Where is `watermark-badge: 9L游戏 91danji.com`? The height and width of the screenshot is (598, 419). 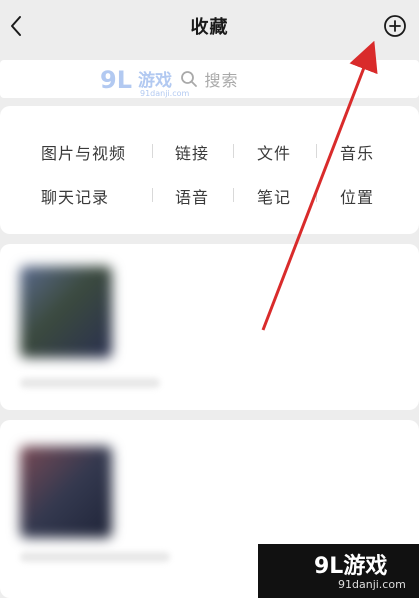
watermark-badge: 9L游戏 91danji.com is located at coordinates (338, 571).